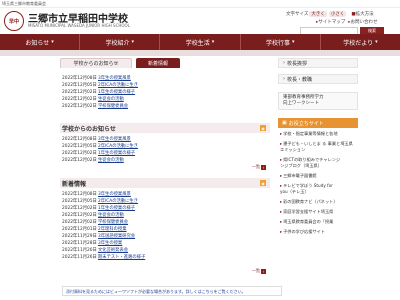  Describe the element at coordinates (318, 14) in the screenshot. I see `font-large-button: 大きく` at that location.